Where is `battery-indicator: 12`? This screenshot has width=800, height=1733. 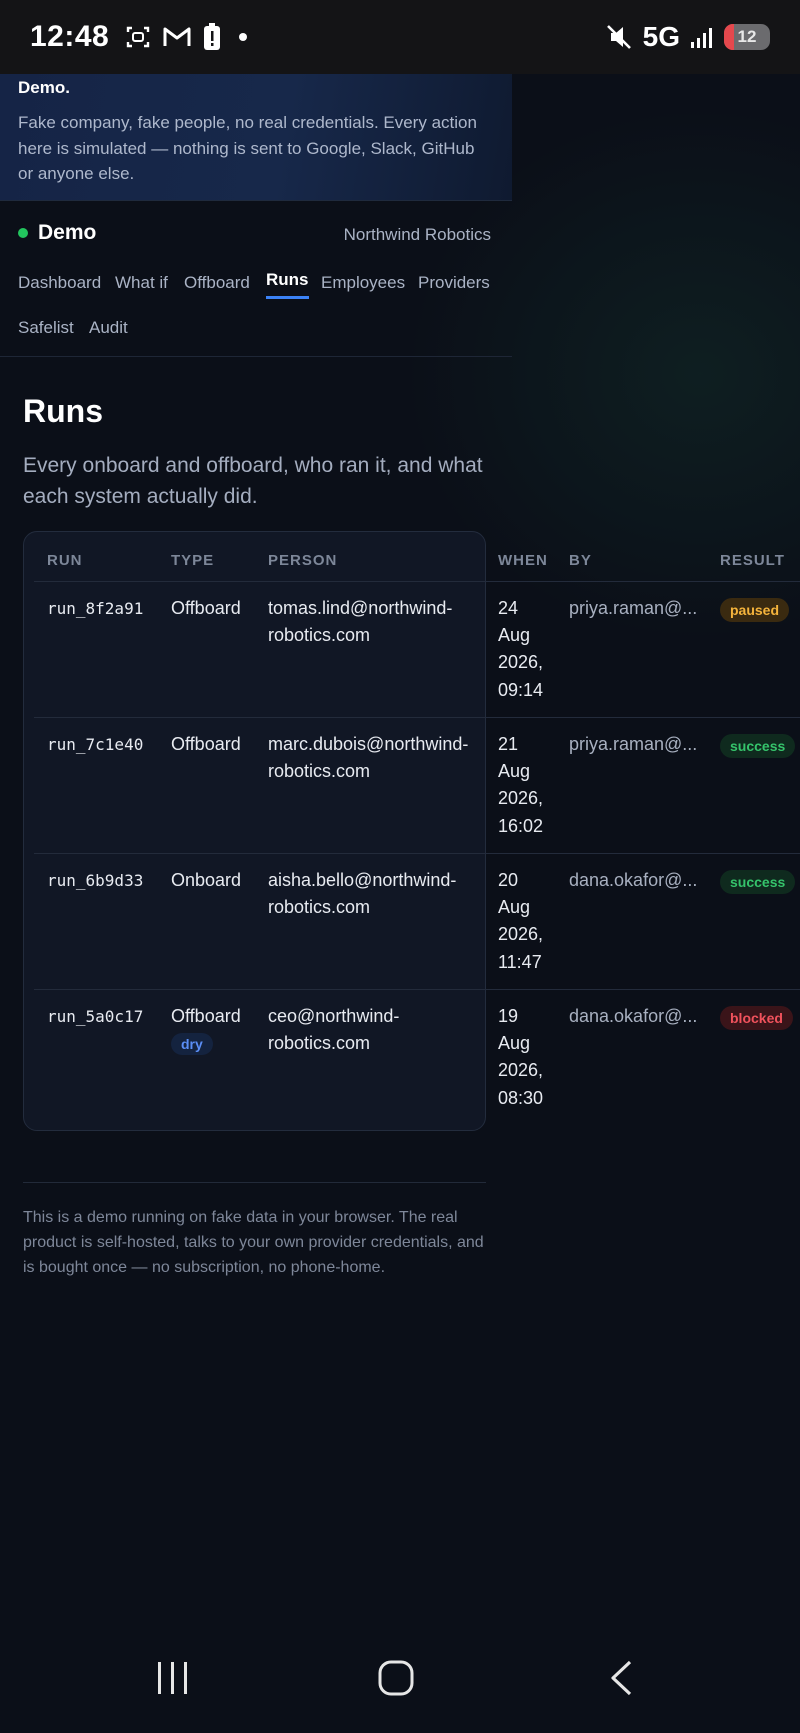
battery-indicator: 12 is located at coordinates (747, 37).